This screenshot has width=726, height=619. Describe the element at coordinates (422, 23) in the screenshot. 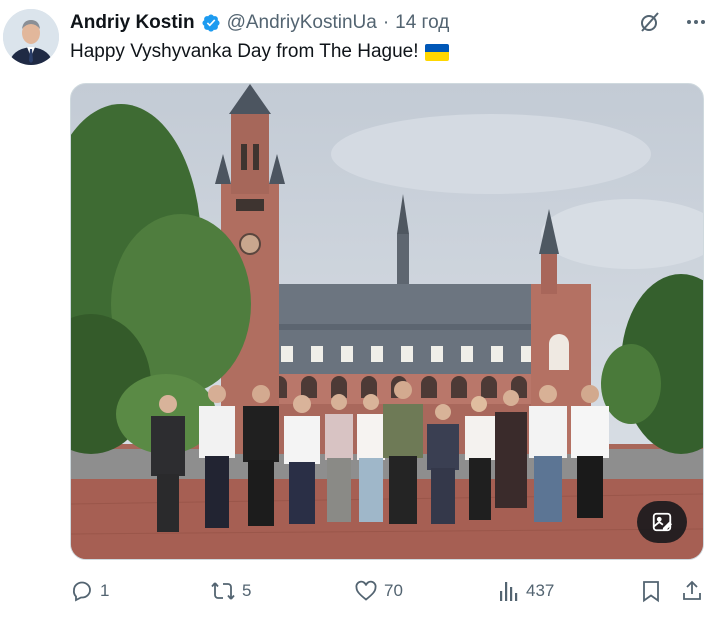

I see `timestamp: 14 год` at that location.